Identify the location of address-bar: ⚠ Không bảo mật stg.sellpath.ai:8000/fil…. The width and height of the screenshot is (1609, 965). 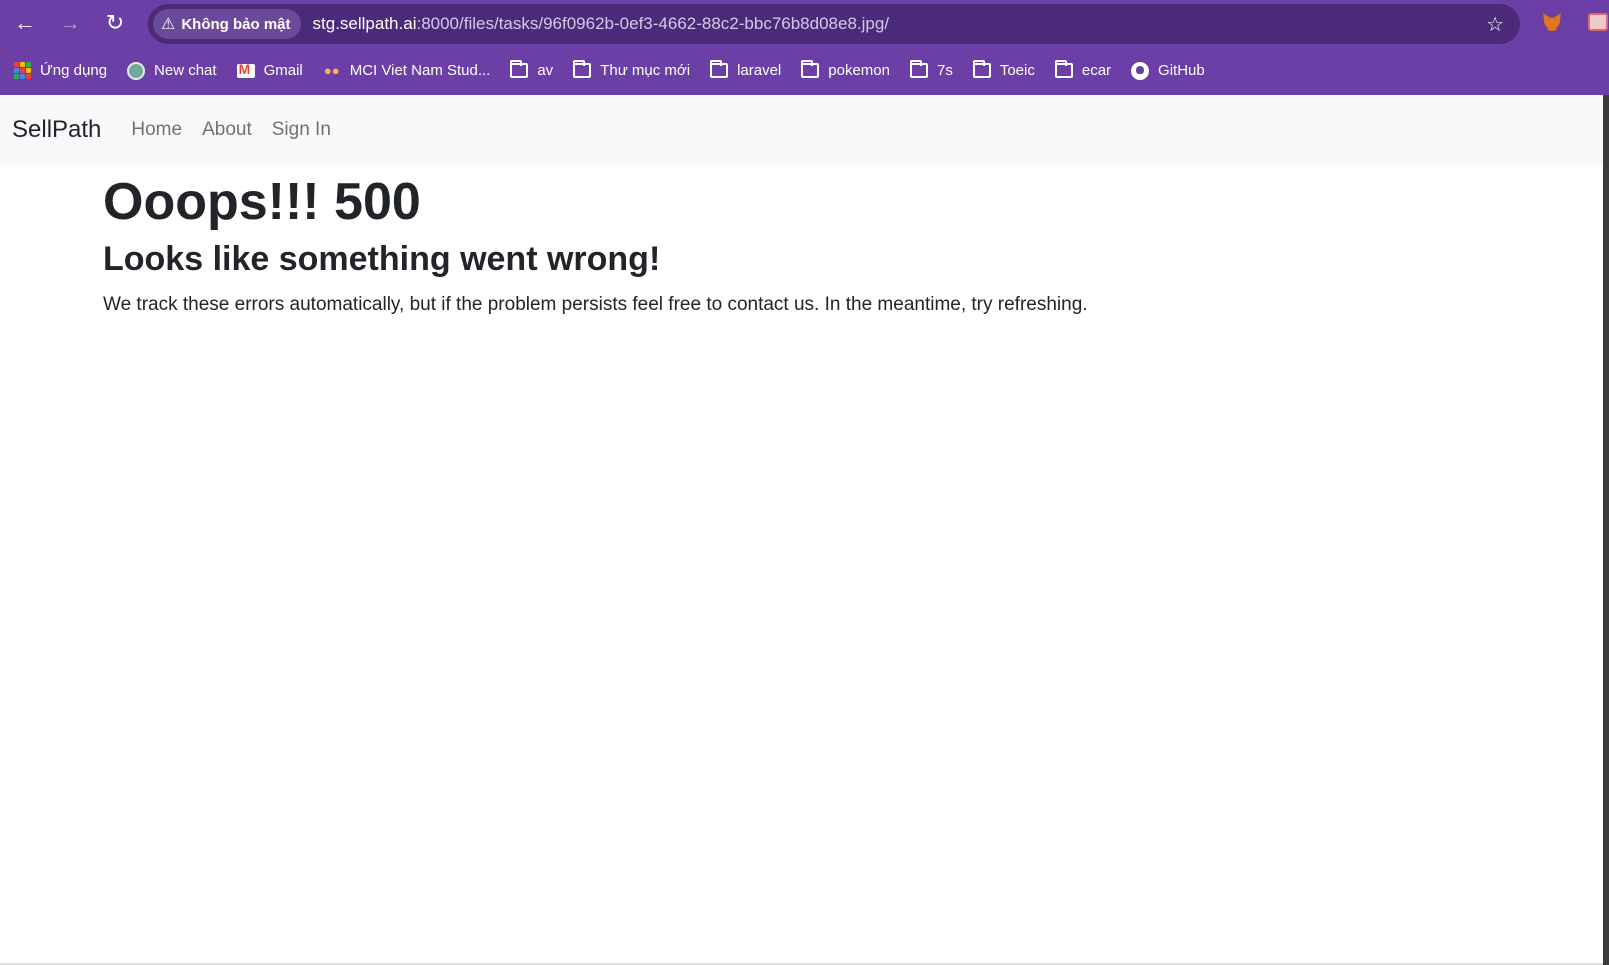
(834, 24).